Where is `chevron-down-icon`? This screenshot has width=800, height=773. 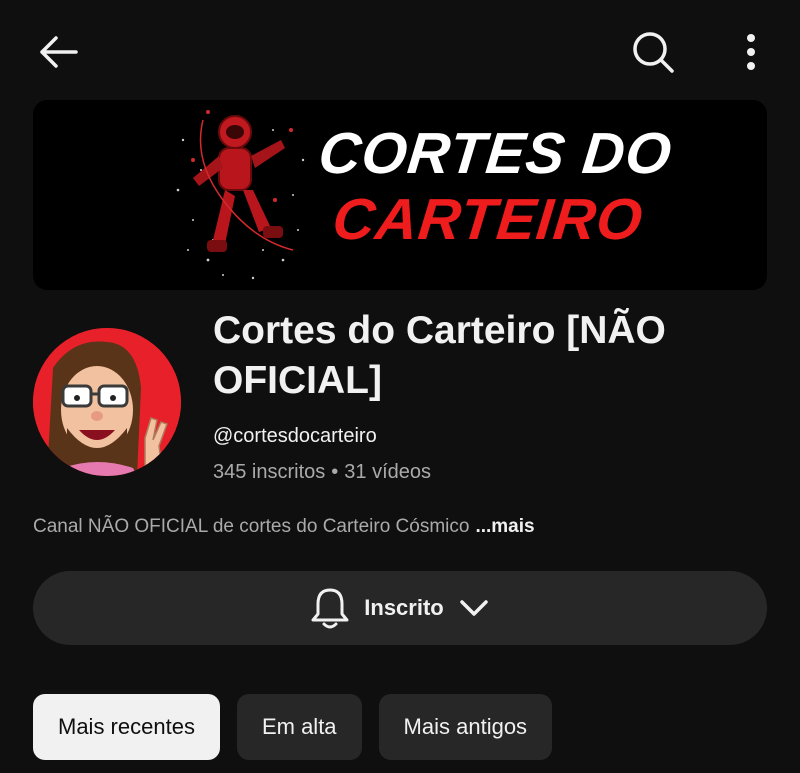 chevron-down-icon is located at coordinates (473, 608).